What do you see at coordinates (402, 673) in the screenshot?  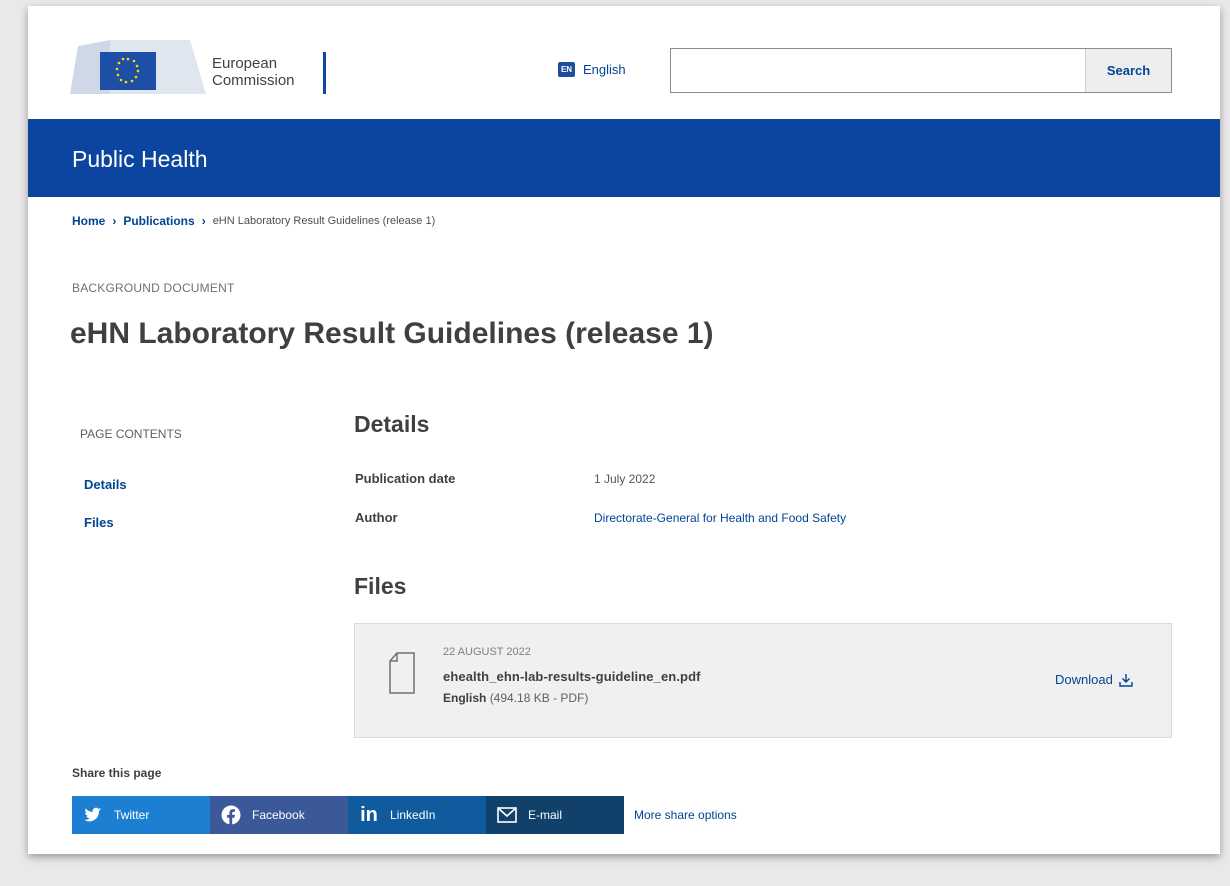 I see `file-icon` at bounding box center [402, 673].